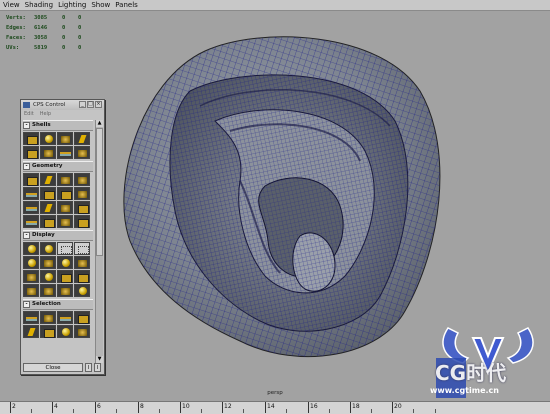  What do you see at coordinates (50, 28) in the screenshot?
I see `hud-row-edges: Edges: 6146 0 0` at bounding box center [50, 28].